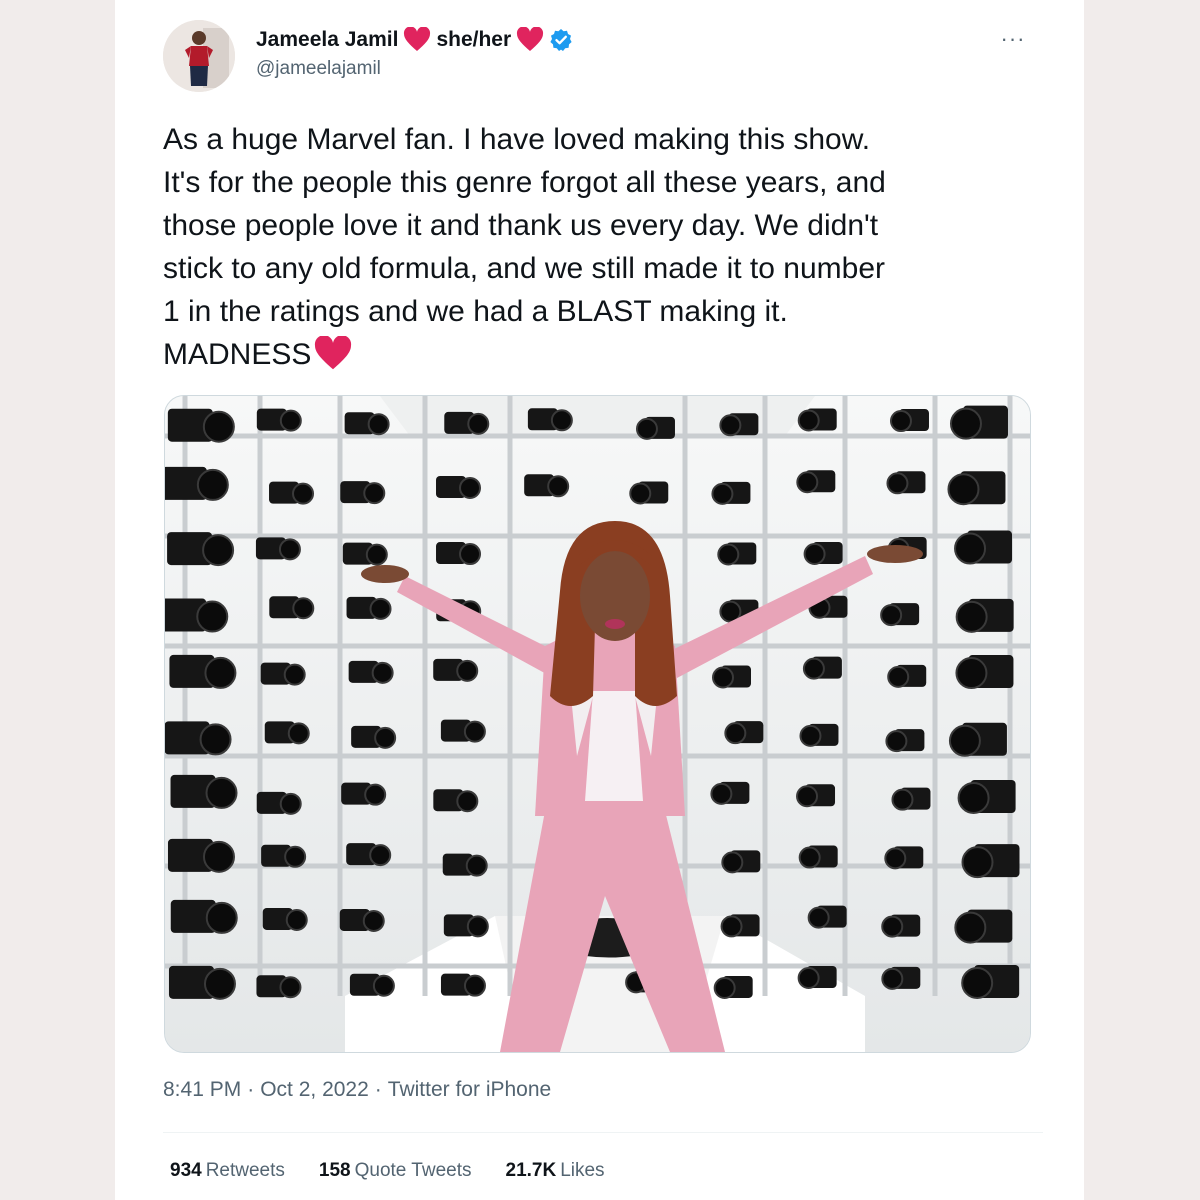 This screenshot has width=1200, height=1200. I want to click on author-avatar, so click(199, 56).